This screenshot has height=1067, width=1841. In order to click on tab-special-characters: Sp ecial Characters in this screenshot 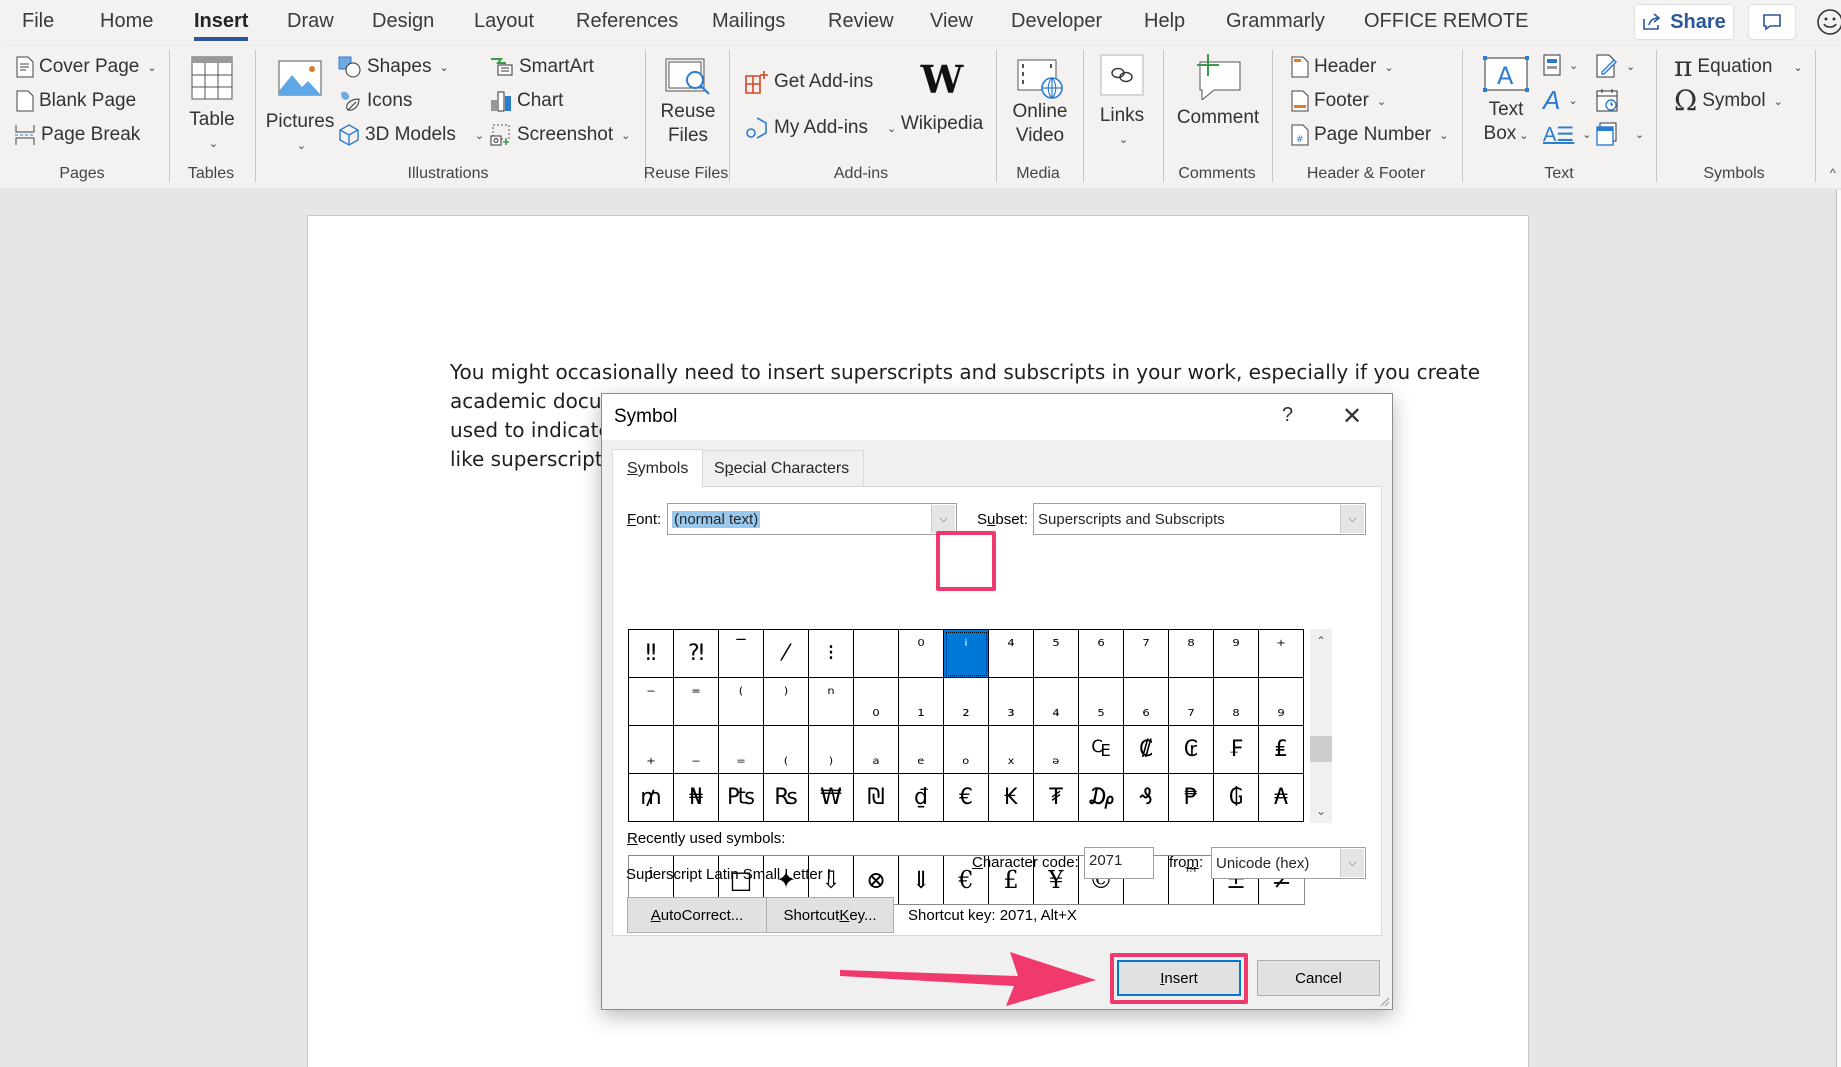, I will do `click(782, 468)`.